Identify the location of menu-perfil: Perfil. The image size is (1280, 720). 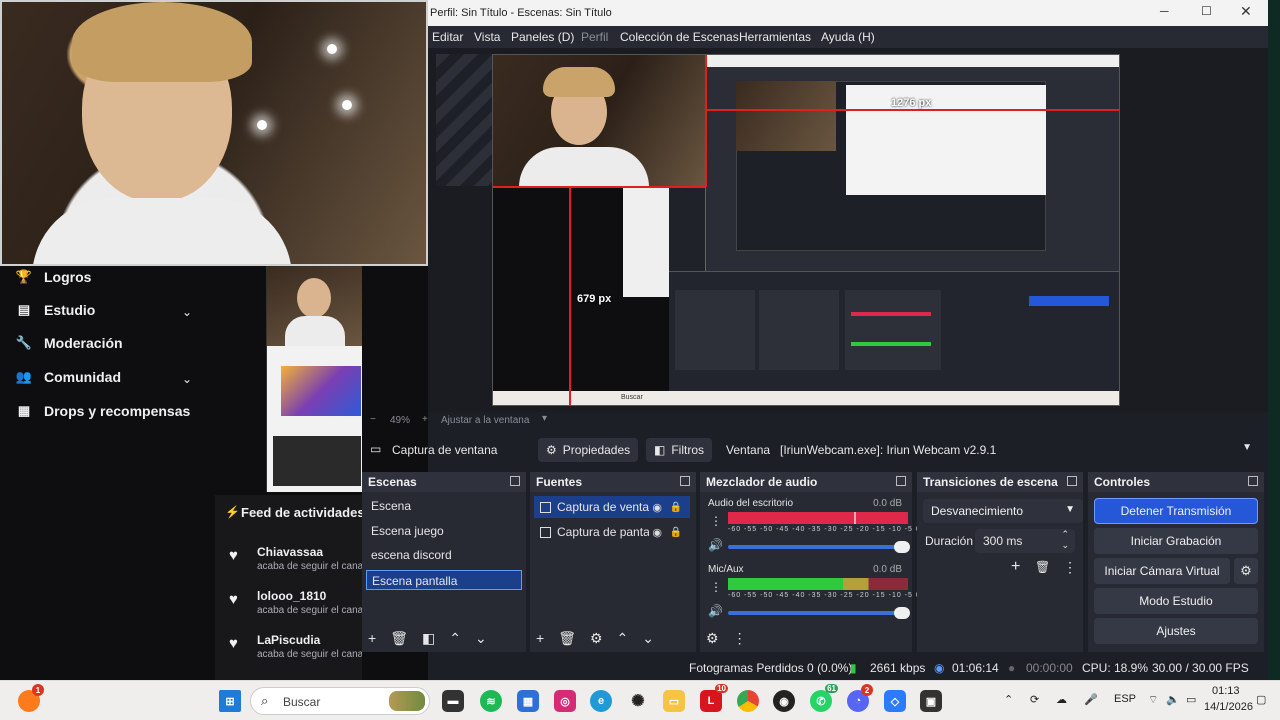
(594, 37).